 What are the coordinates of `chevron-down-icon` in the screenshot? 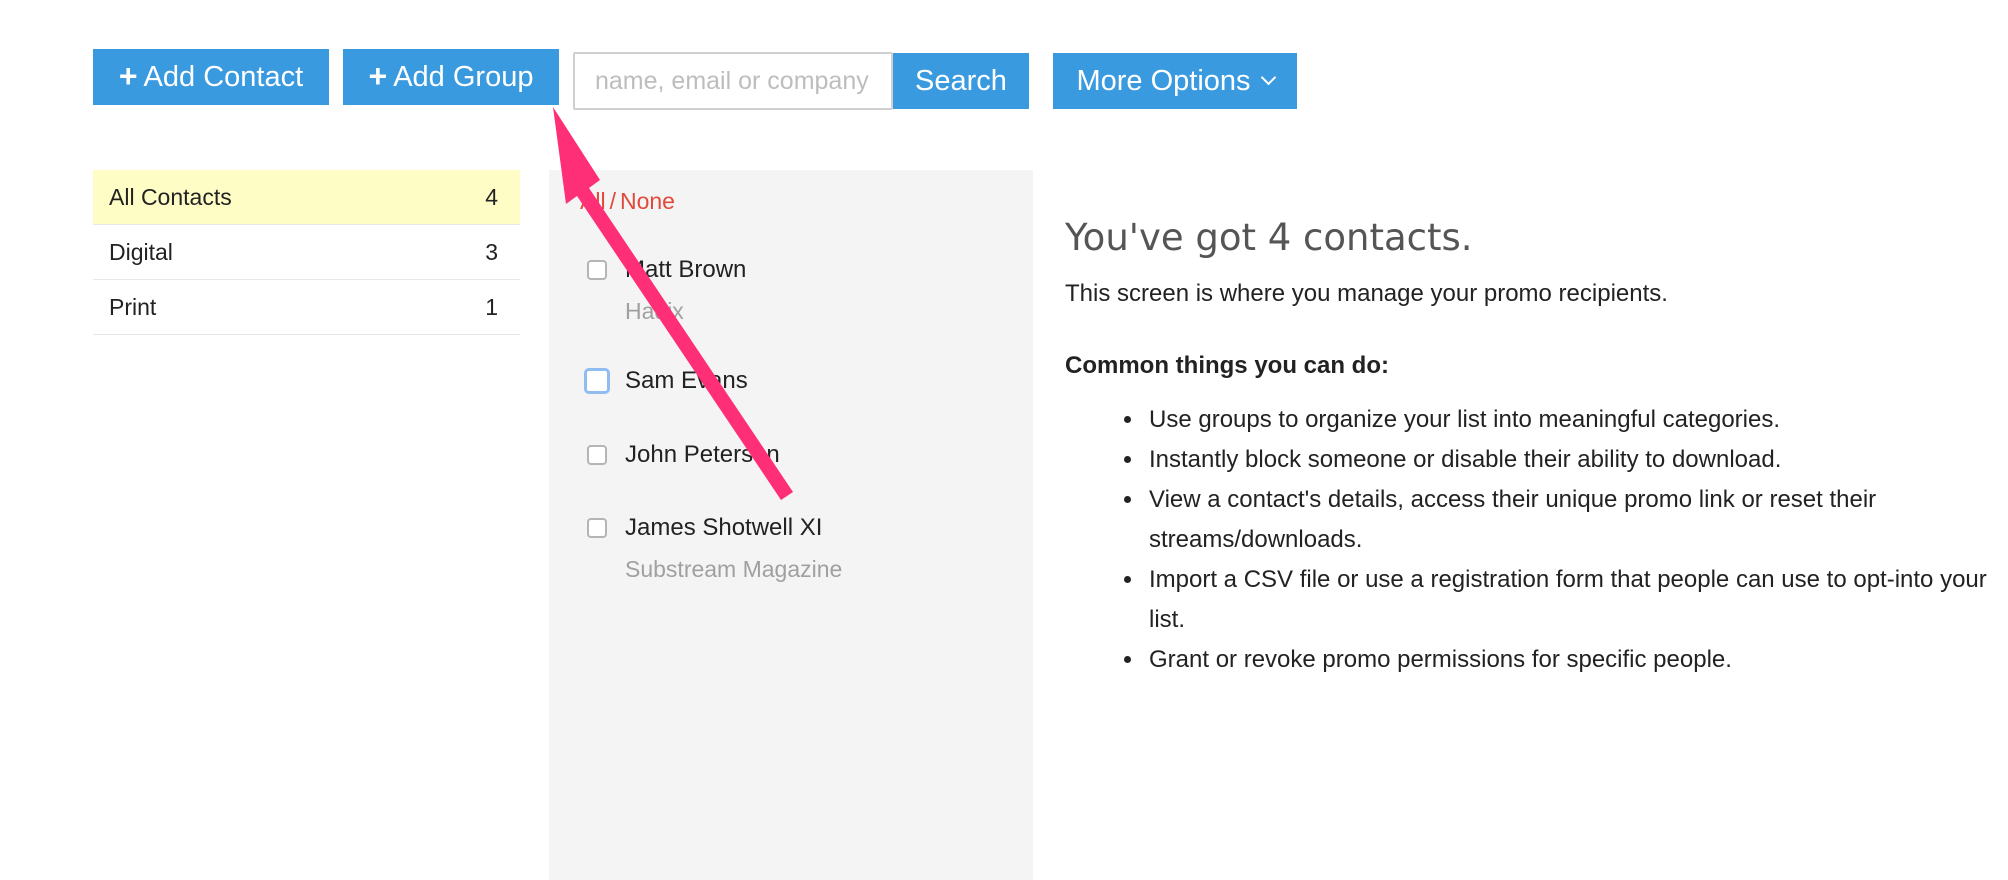 It's located at (1268, 77).